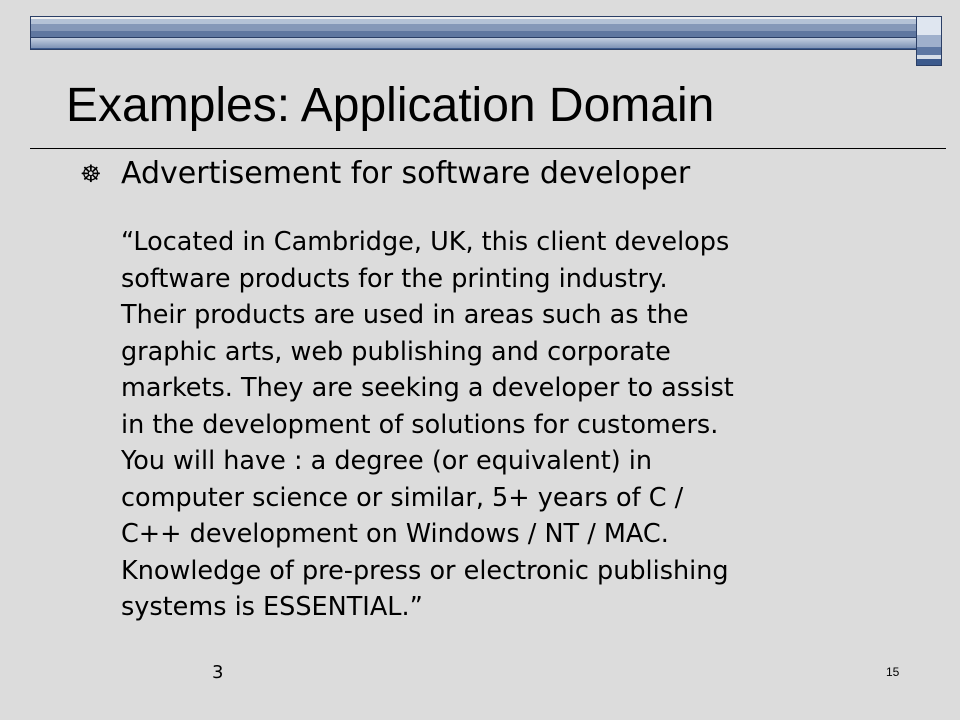 This screenshot has width=960, height=720. I want to click on header-corner-decoration, so click(929, 41).